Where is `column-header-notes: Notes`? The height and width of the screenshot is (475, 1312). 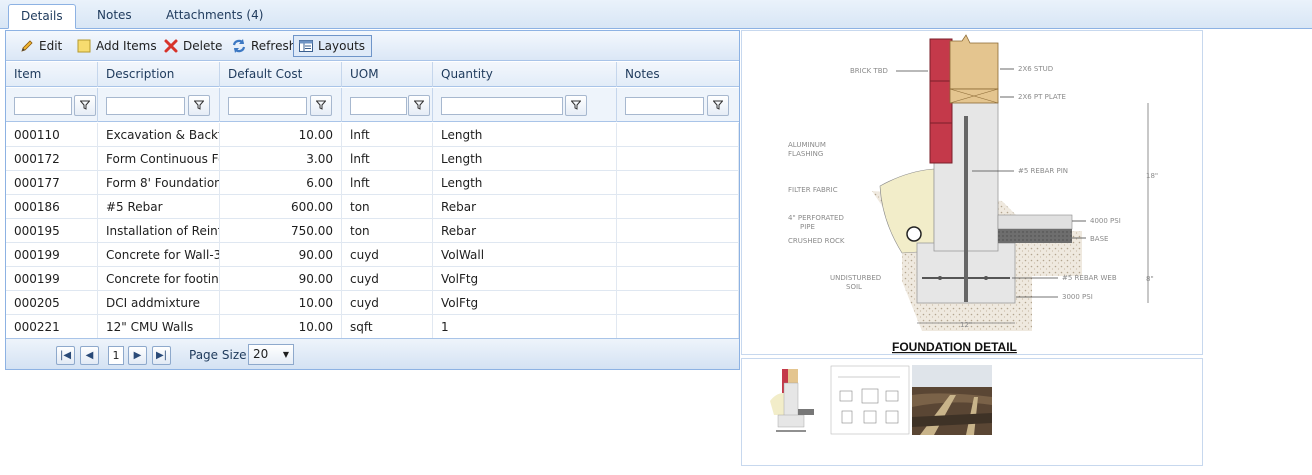 column-header-notes: Notes is located at coordinates (678, 74).